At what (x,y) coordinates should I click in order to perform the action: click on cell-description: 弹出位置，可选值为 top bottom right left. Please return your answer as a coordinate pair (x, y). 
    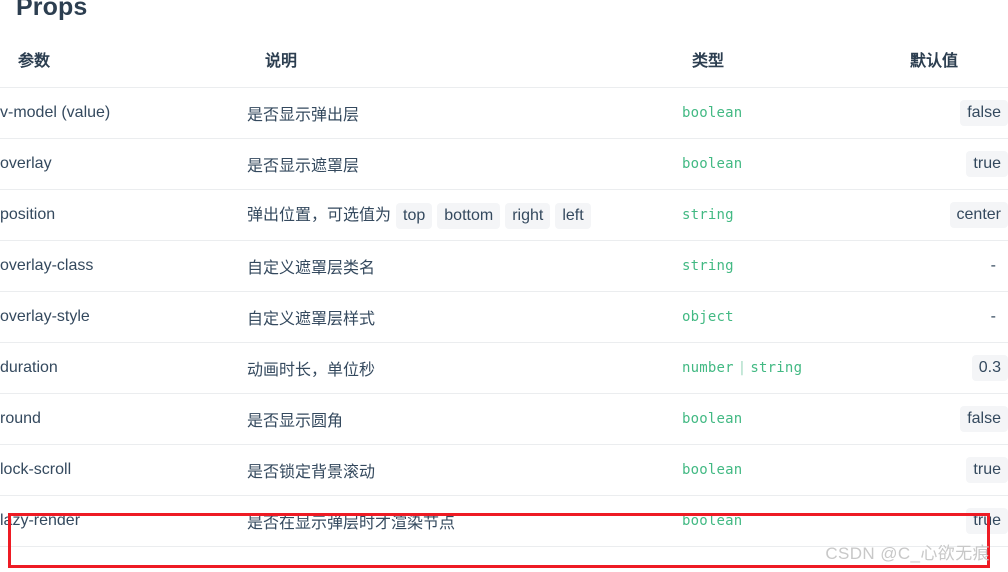
    Looking at the image, I should click on (464, 215).